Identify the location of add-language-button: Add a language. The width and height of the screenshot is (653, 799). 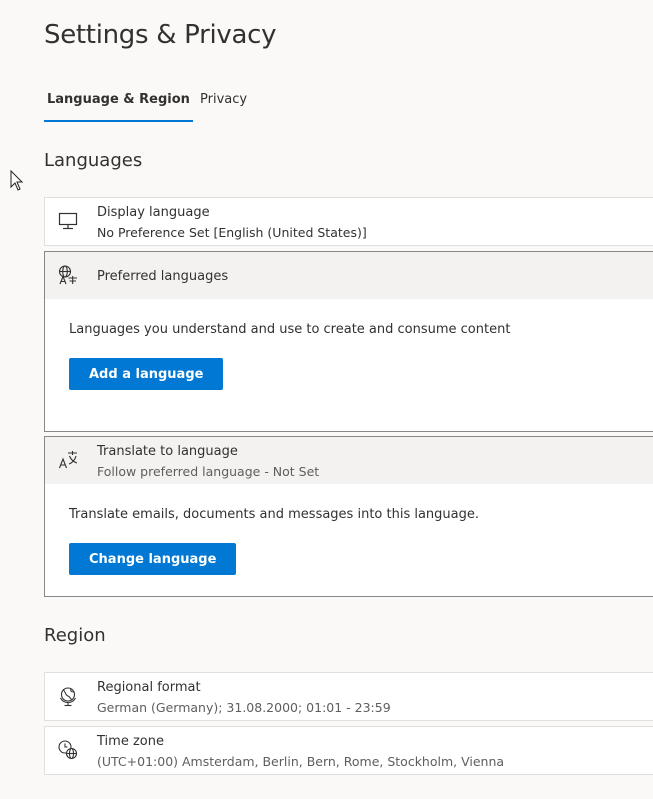
(146, 374).